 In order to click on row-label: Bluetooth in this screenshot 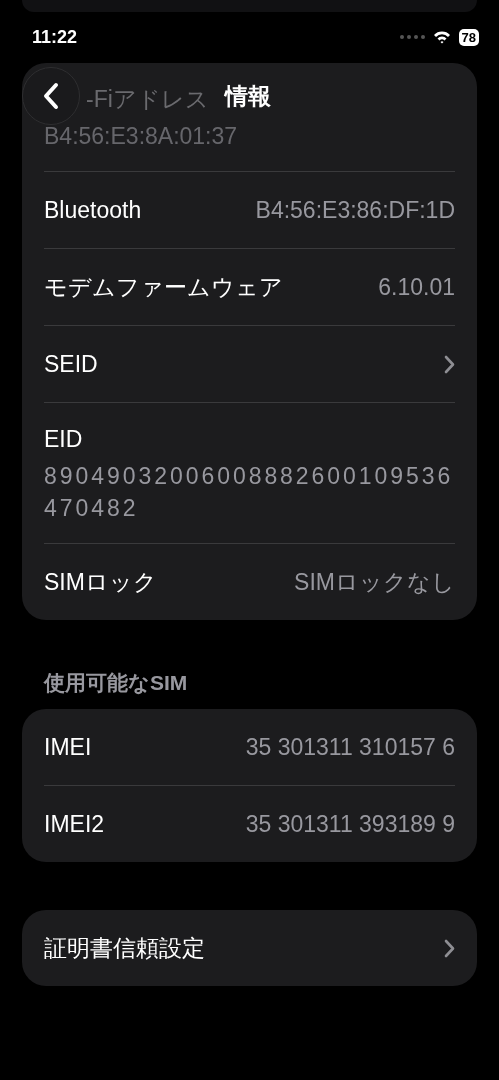, I will do `click(93, 210)`.